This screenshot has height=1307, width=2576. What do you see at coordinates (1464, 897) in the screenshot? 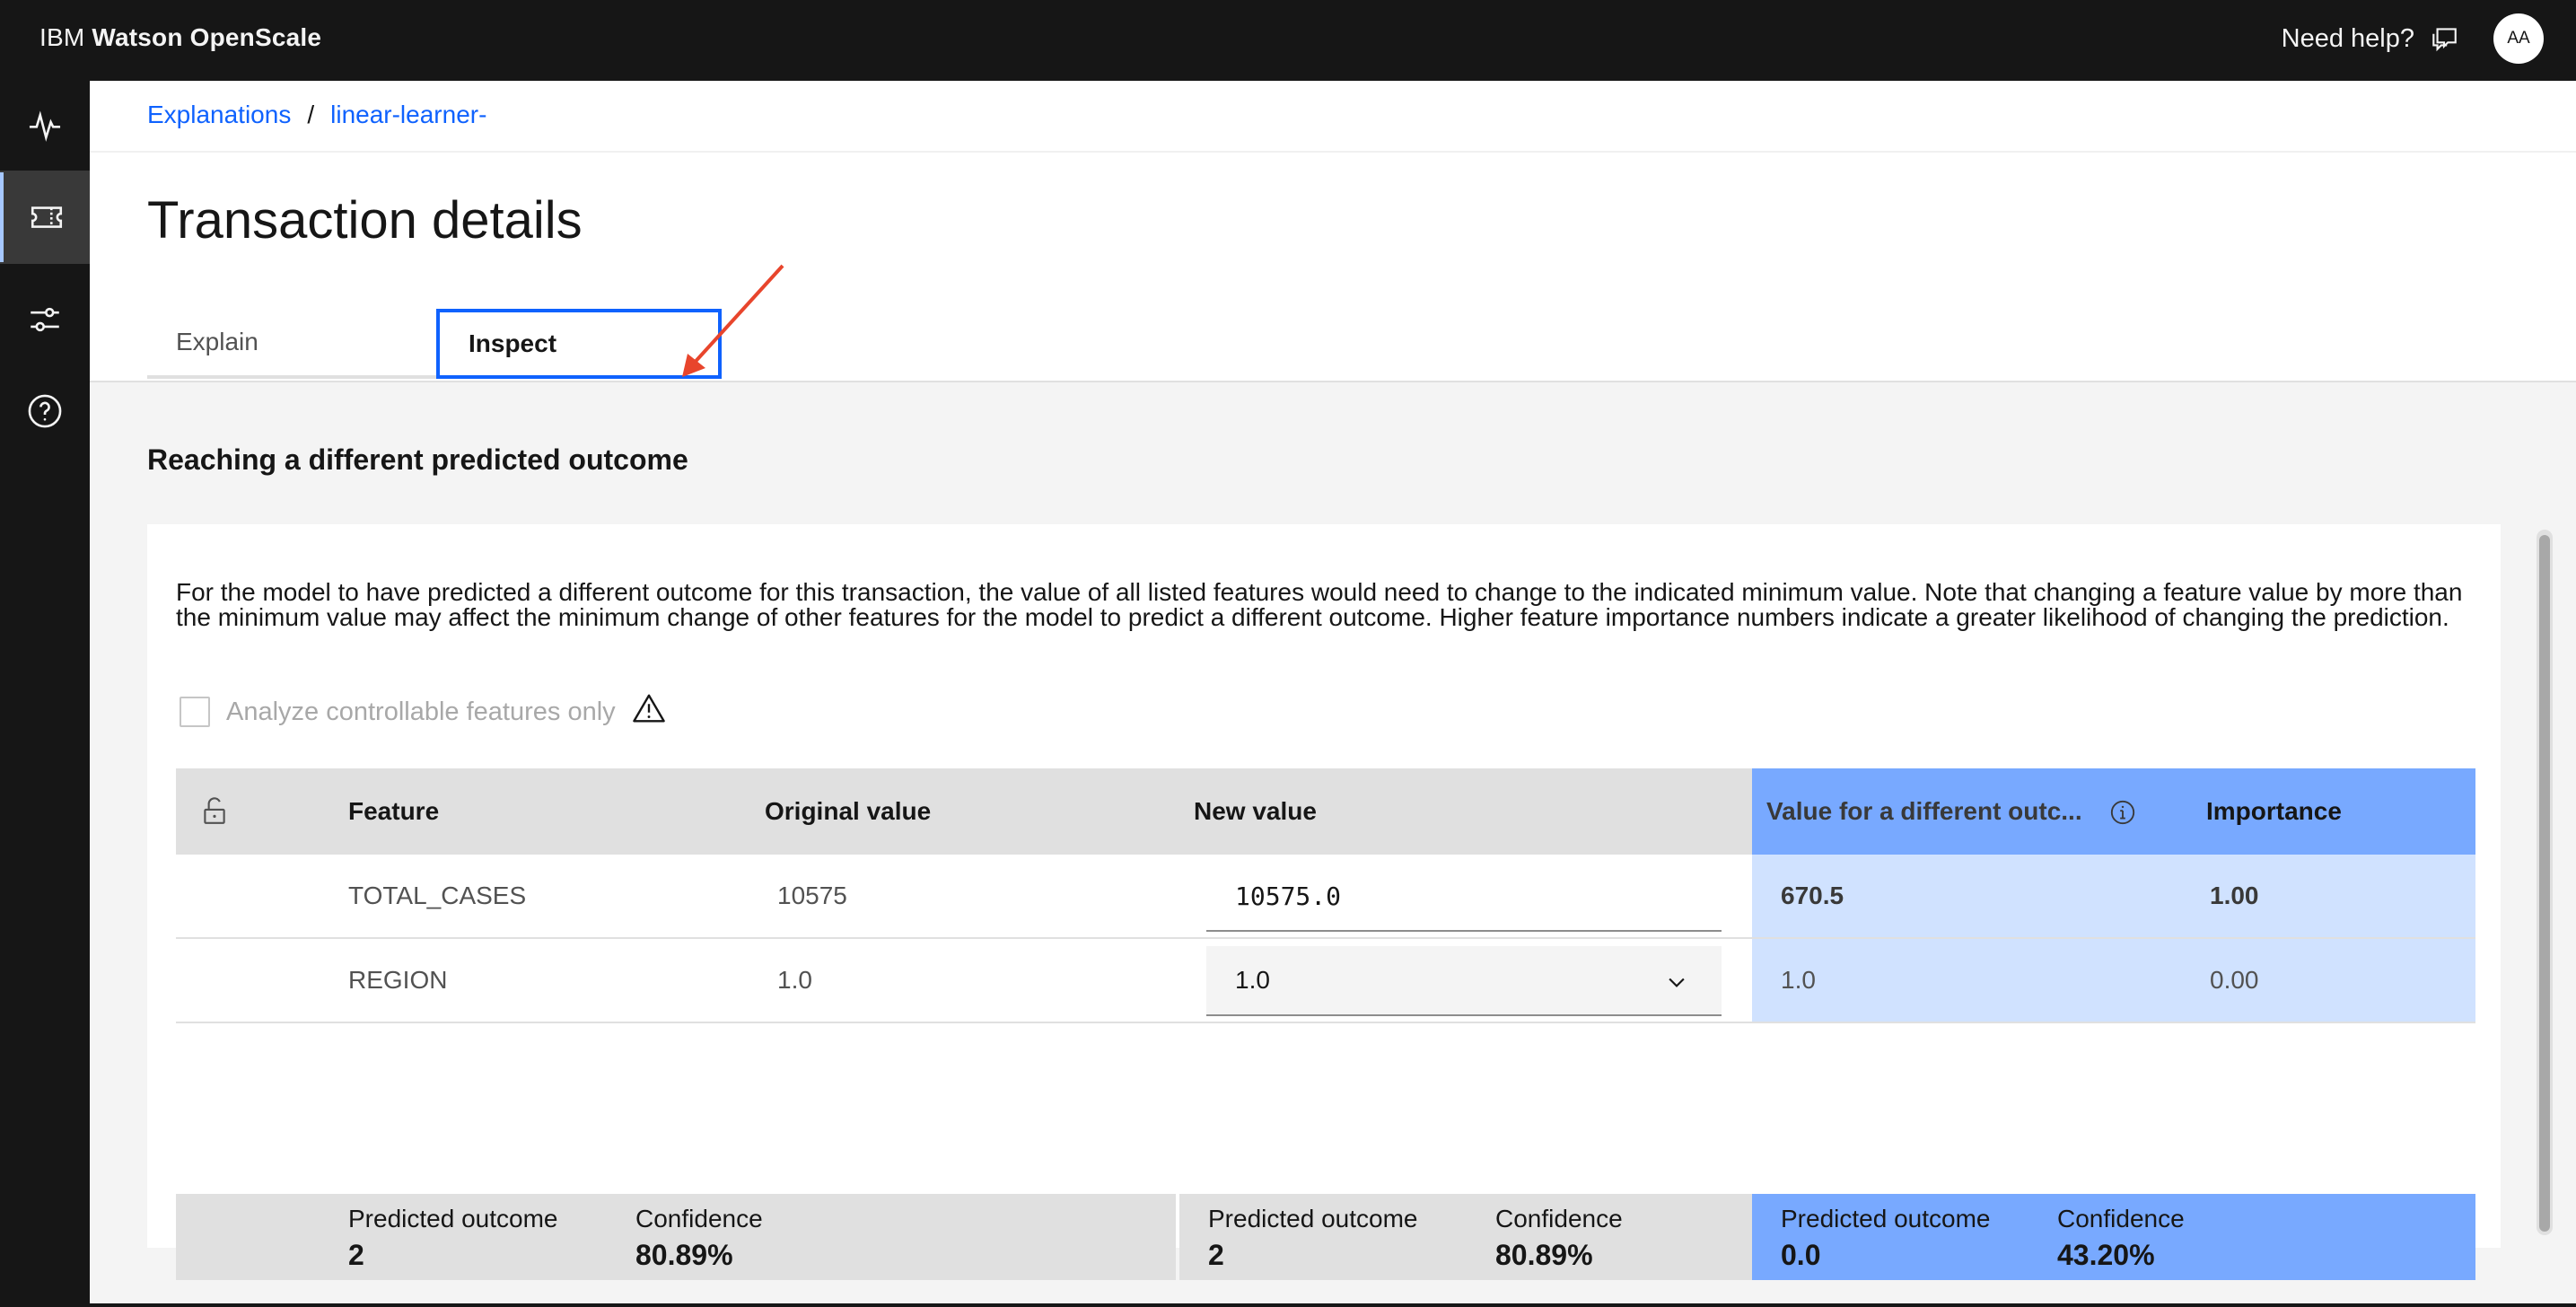
I see `new-value-input: 10575.0` at bounding box center [1464, 897].